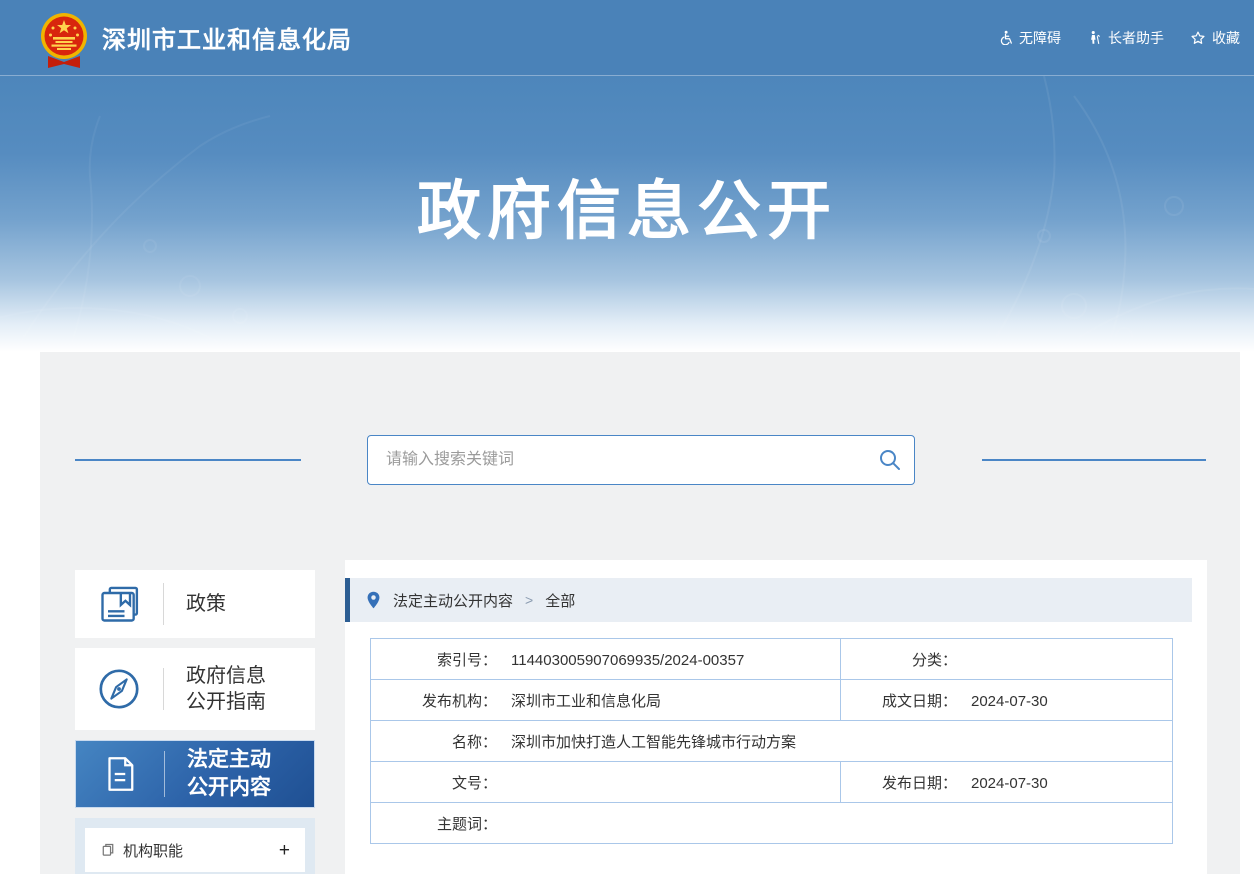 The height and width of the screenshot is (874, 1254). What do you see at coordinates (586, 701) in the screenshot?
I see `field-value: 深圳市工业和信息化局` at bounding box center [586, 701].